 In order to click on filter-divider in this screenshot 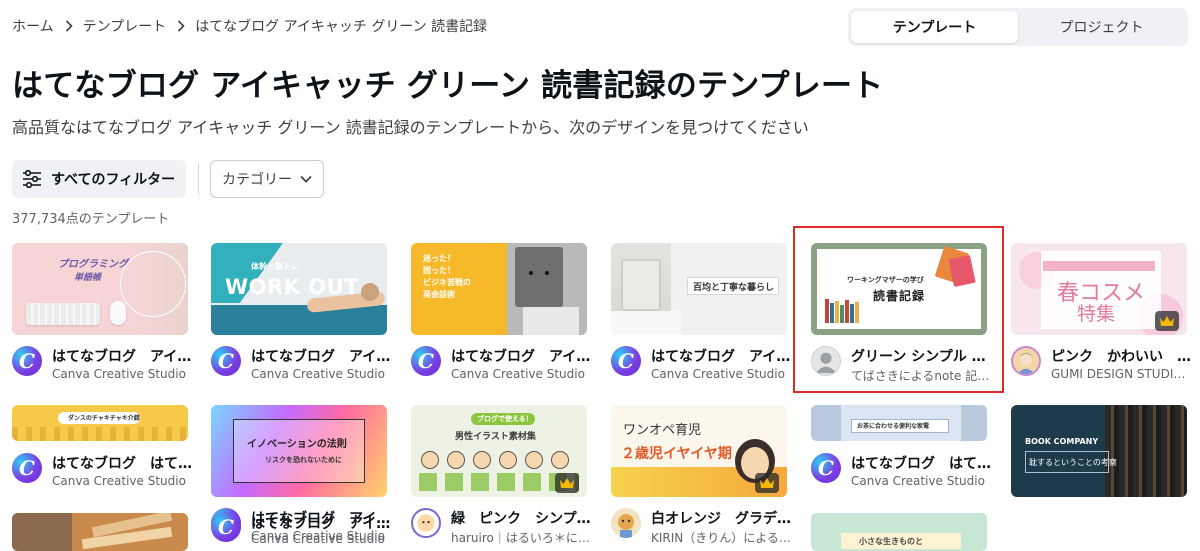, I will do `click(198, 179)`.